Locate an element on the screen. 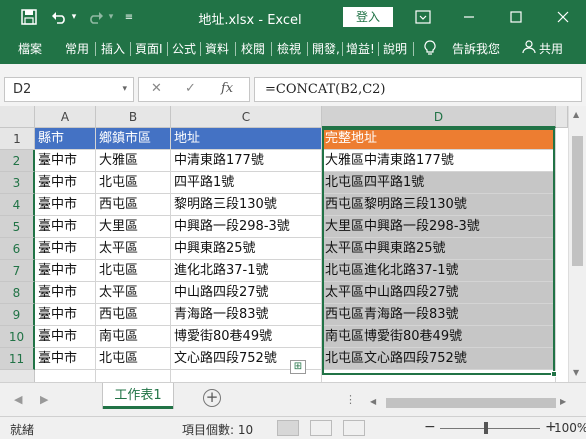 The image size is (586, 439). tab-data: 資料 is located at coordinates (217, 49).